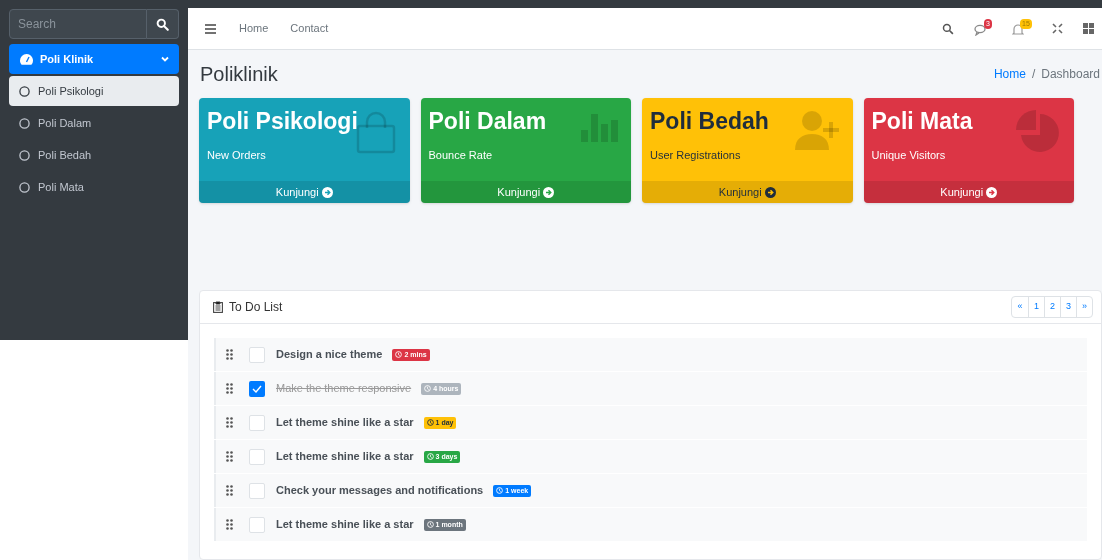 The height and width of the screenshot is (560, 1102). I want to click on todo-text: Make the theme responsive, so click(344, 389).